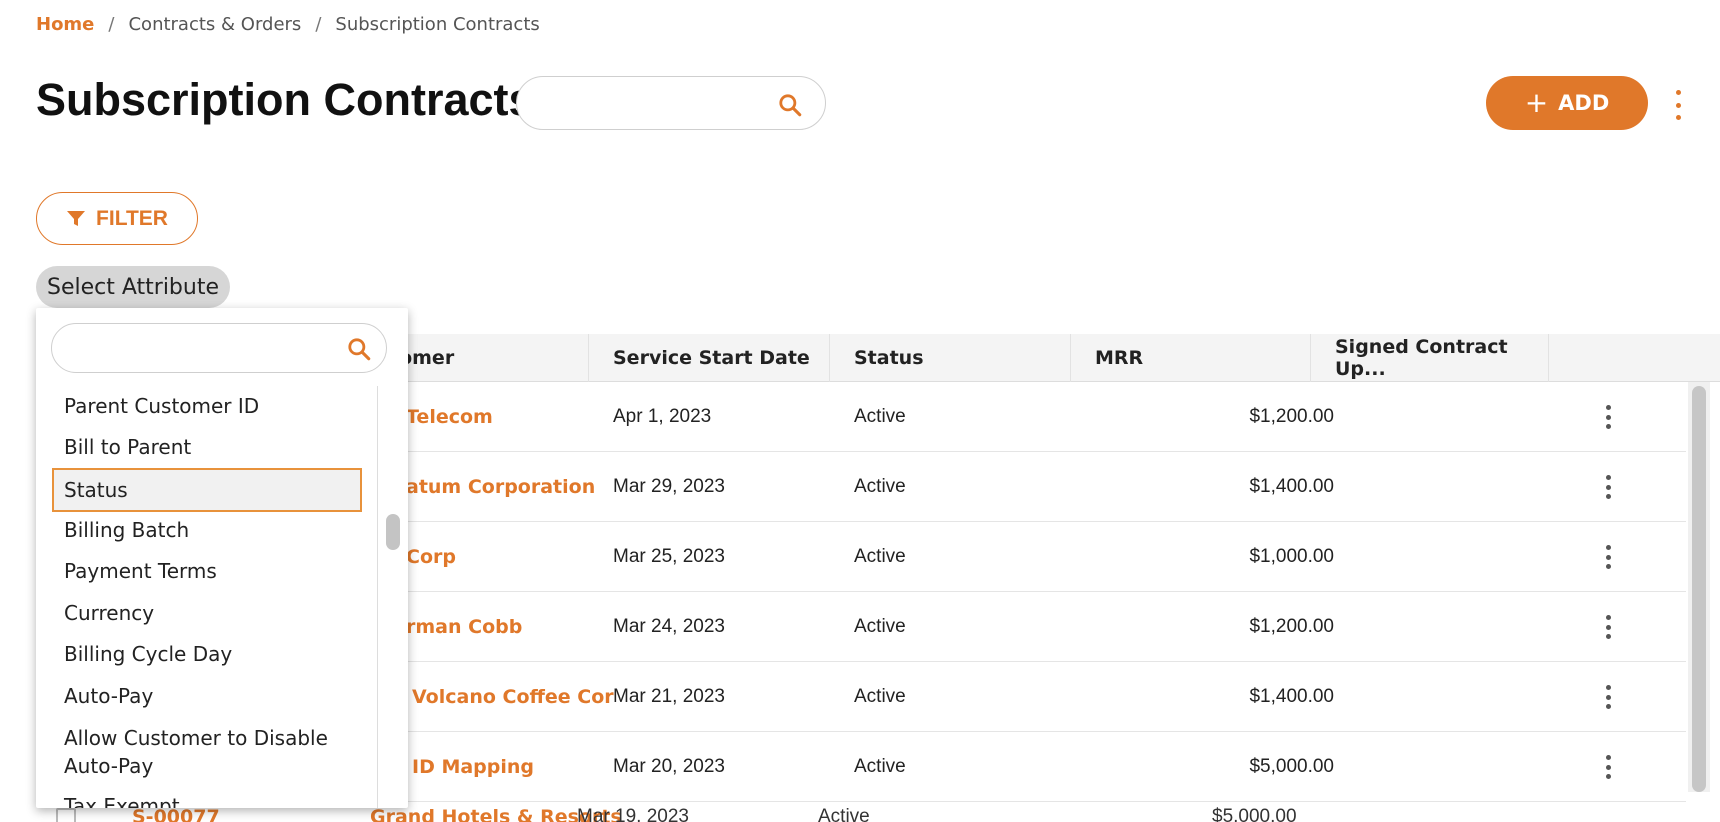 This screenshot has width=1720, height=822. Describe the element at coordinates (633, 814) in the screenshot. I see `service-start-date: Mar 19, 2023` at that location.